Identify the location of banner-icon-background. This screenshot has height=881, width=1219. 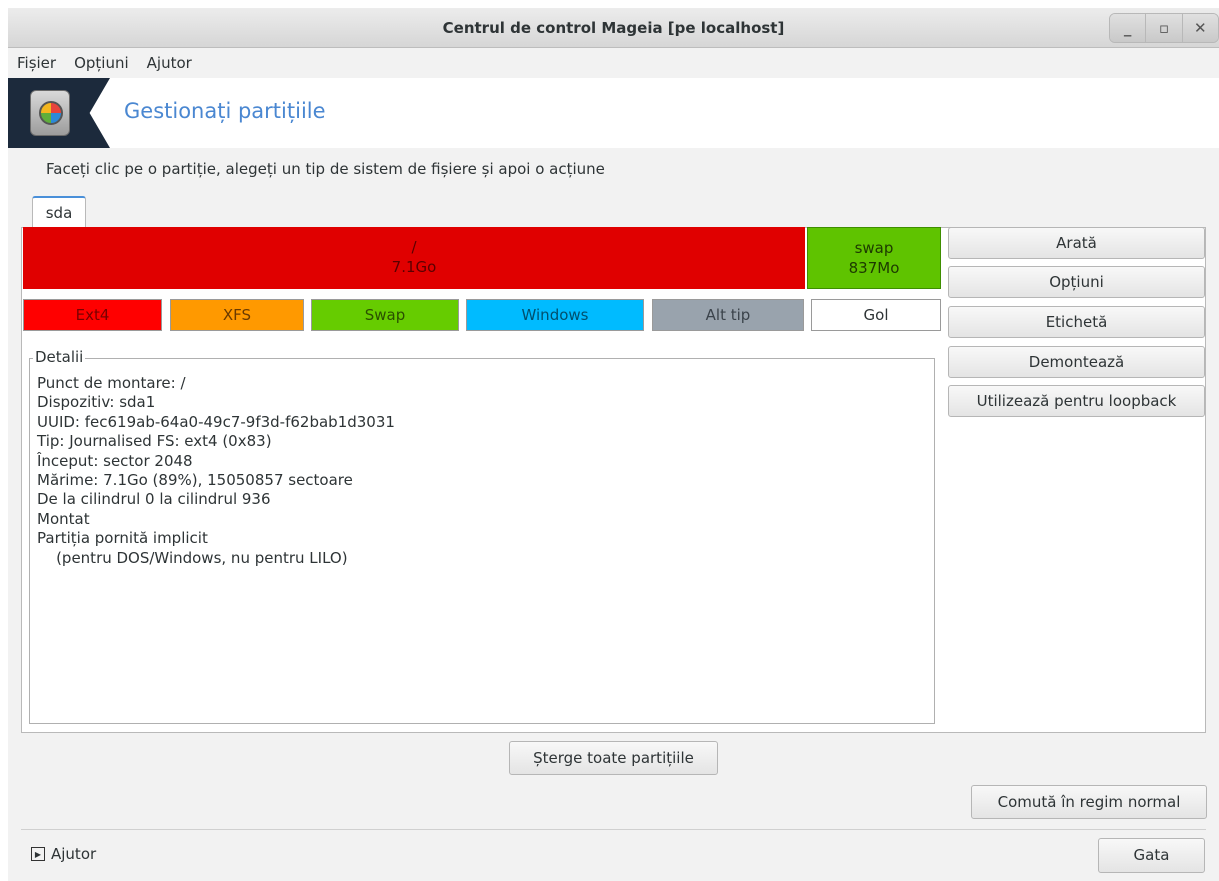
(59, 113).